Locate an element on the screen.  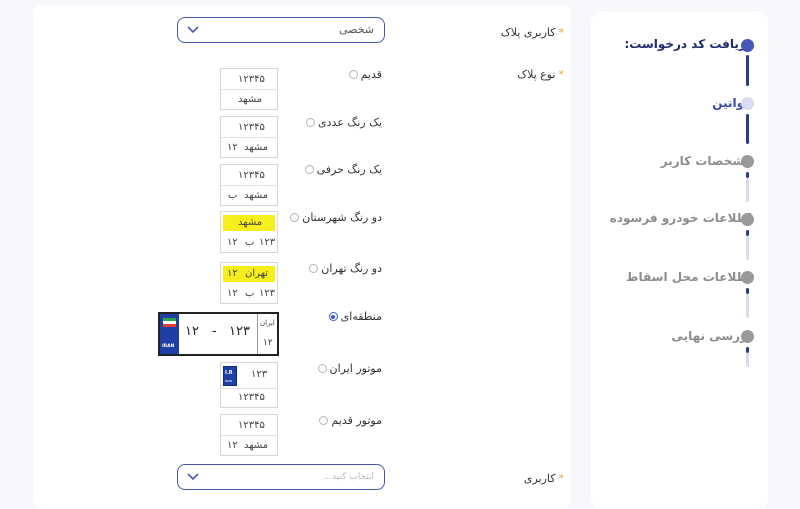
plate-option-label: قدیم is located at coordinates (371, 74).